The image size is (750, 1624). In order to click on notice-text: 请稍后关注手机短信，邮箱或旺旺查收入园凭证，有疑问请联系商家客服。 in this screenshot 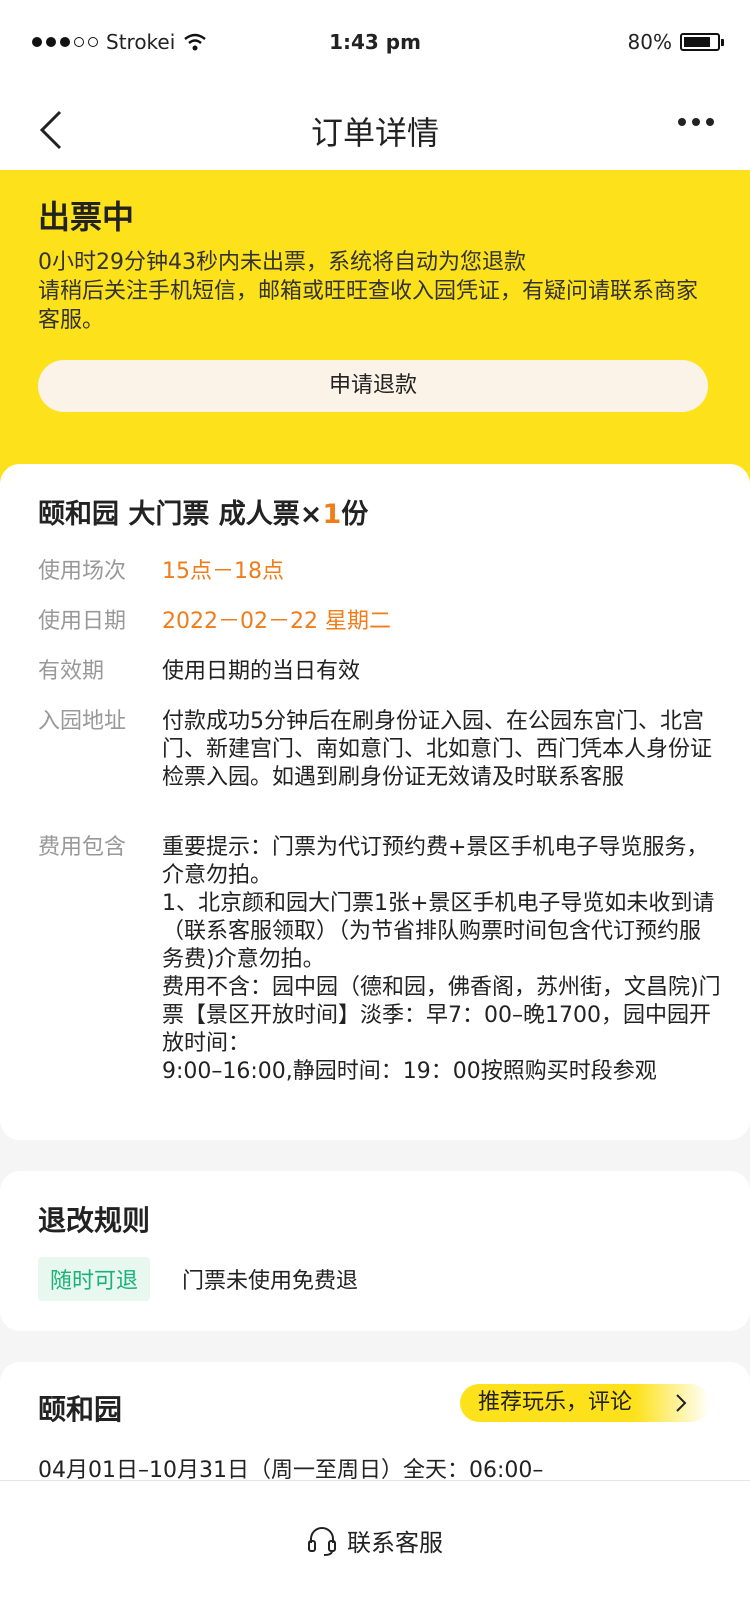, I will do `click(368, 306)`.